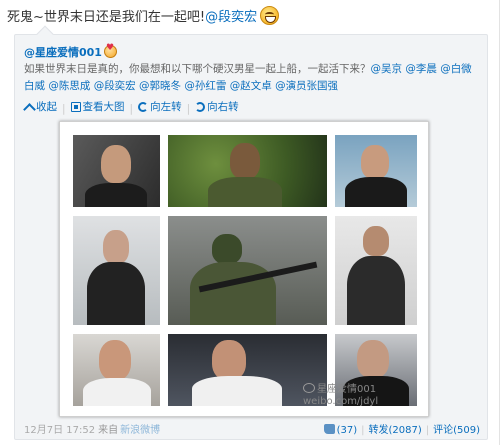 The image size is (500, 445). Describe the element at coordinates (103, 107) in the screenshot. I see `view-large-label: 查看大图` at that location.